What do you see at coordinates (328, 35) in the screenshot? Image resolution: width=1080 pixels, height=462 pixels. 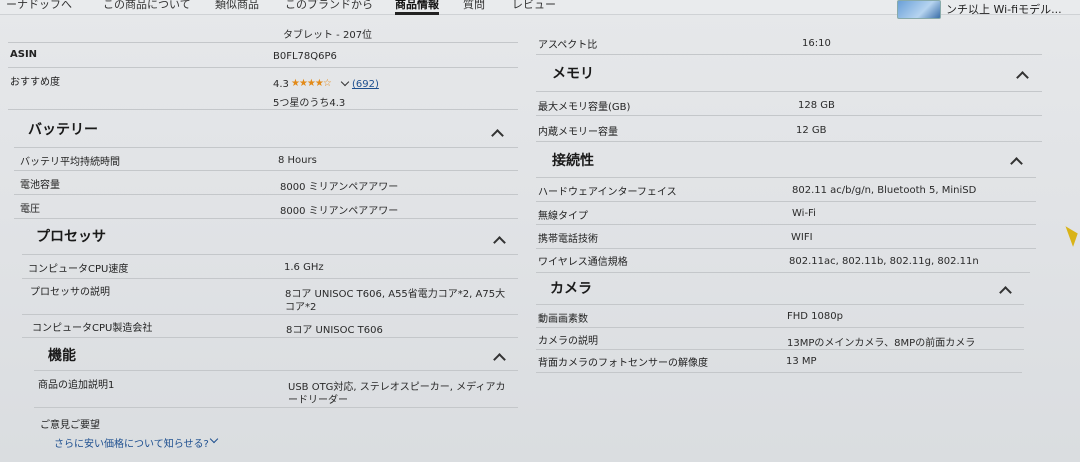 I see `ranking-text: タブレット - 207位` at bounding box center [328, 35].